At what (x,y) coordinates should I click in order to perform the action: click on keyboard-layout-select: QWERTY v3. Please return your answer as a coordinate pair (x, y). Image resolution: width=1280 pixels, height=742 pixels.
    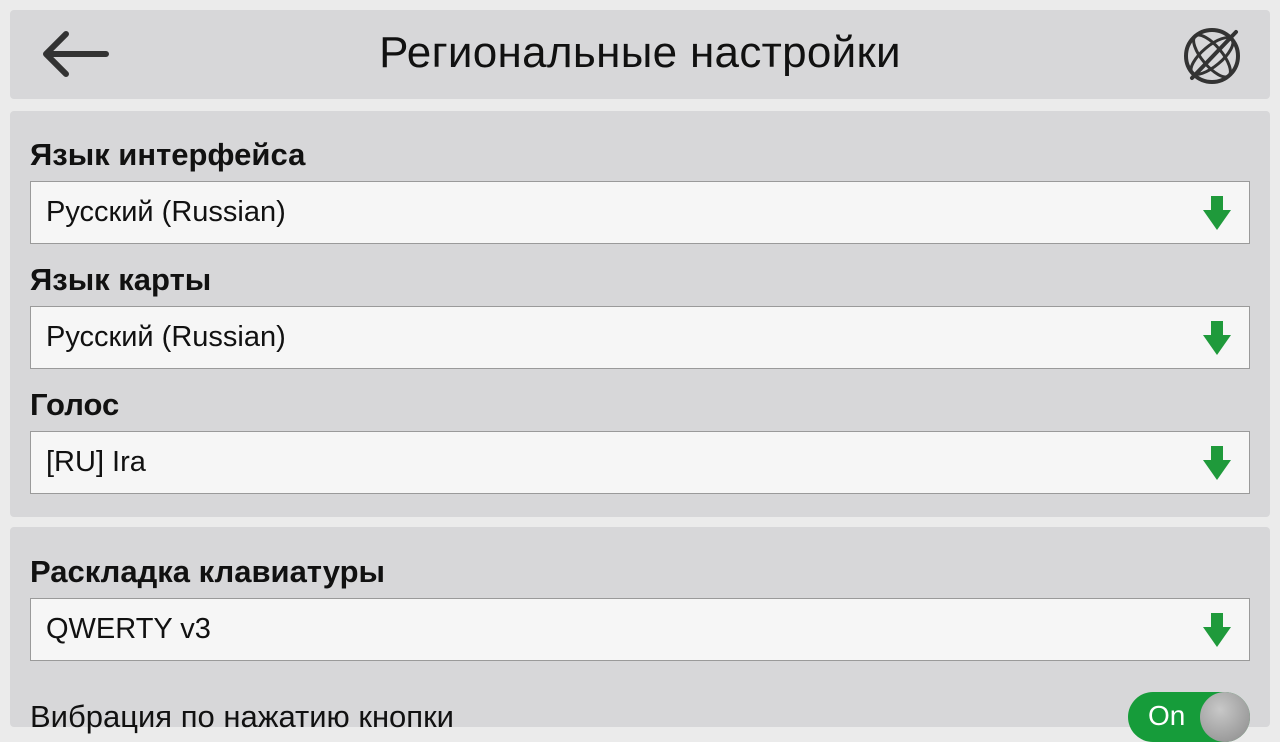
    Looking at the image, I should click on (640, 629).